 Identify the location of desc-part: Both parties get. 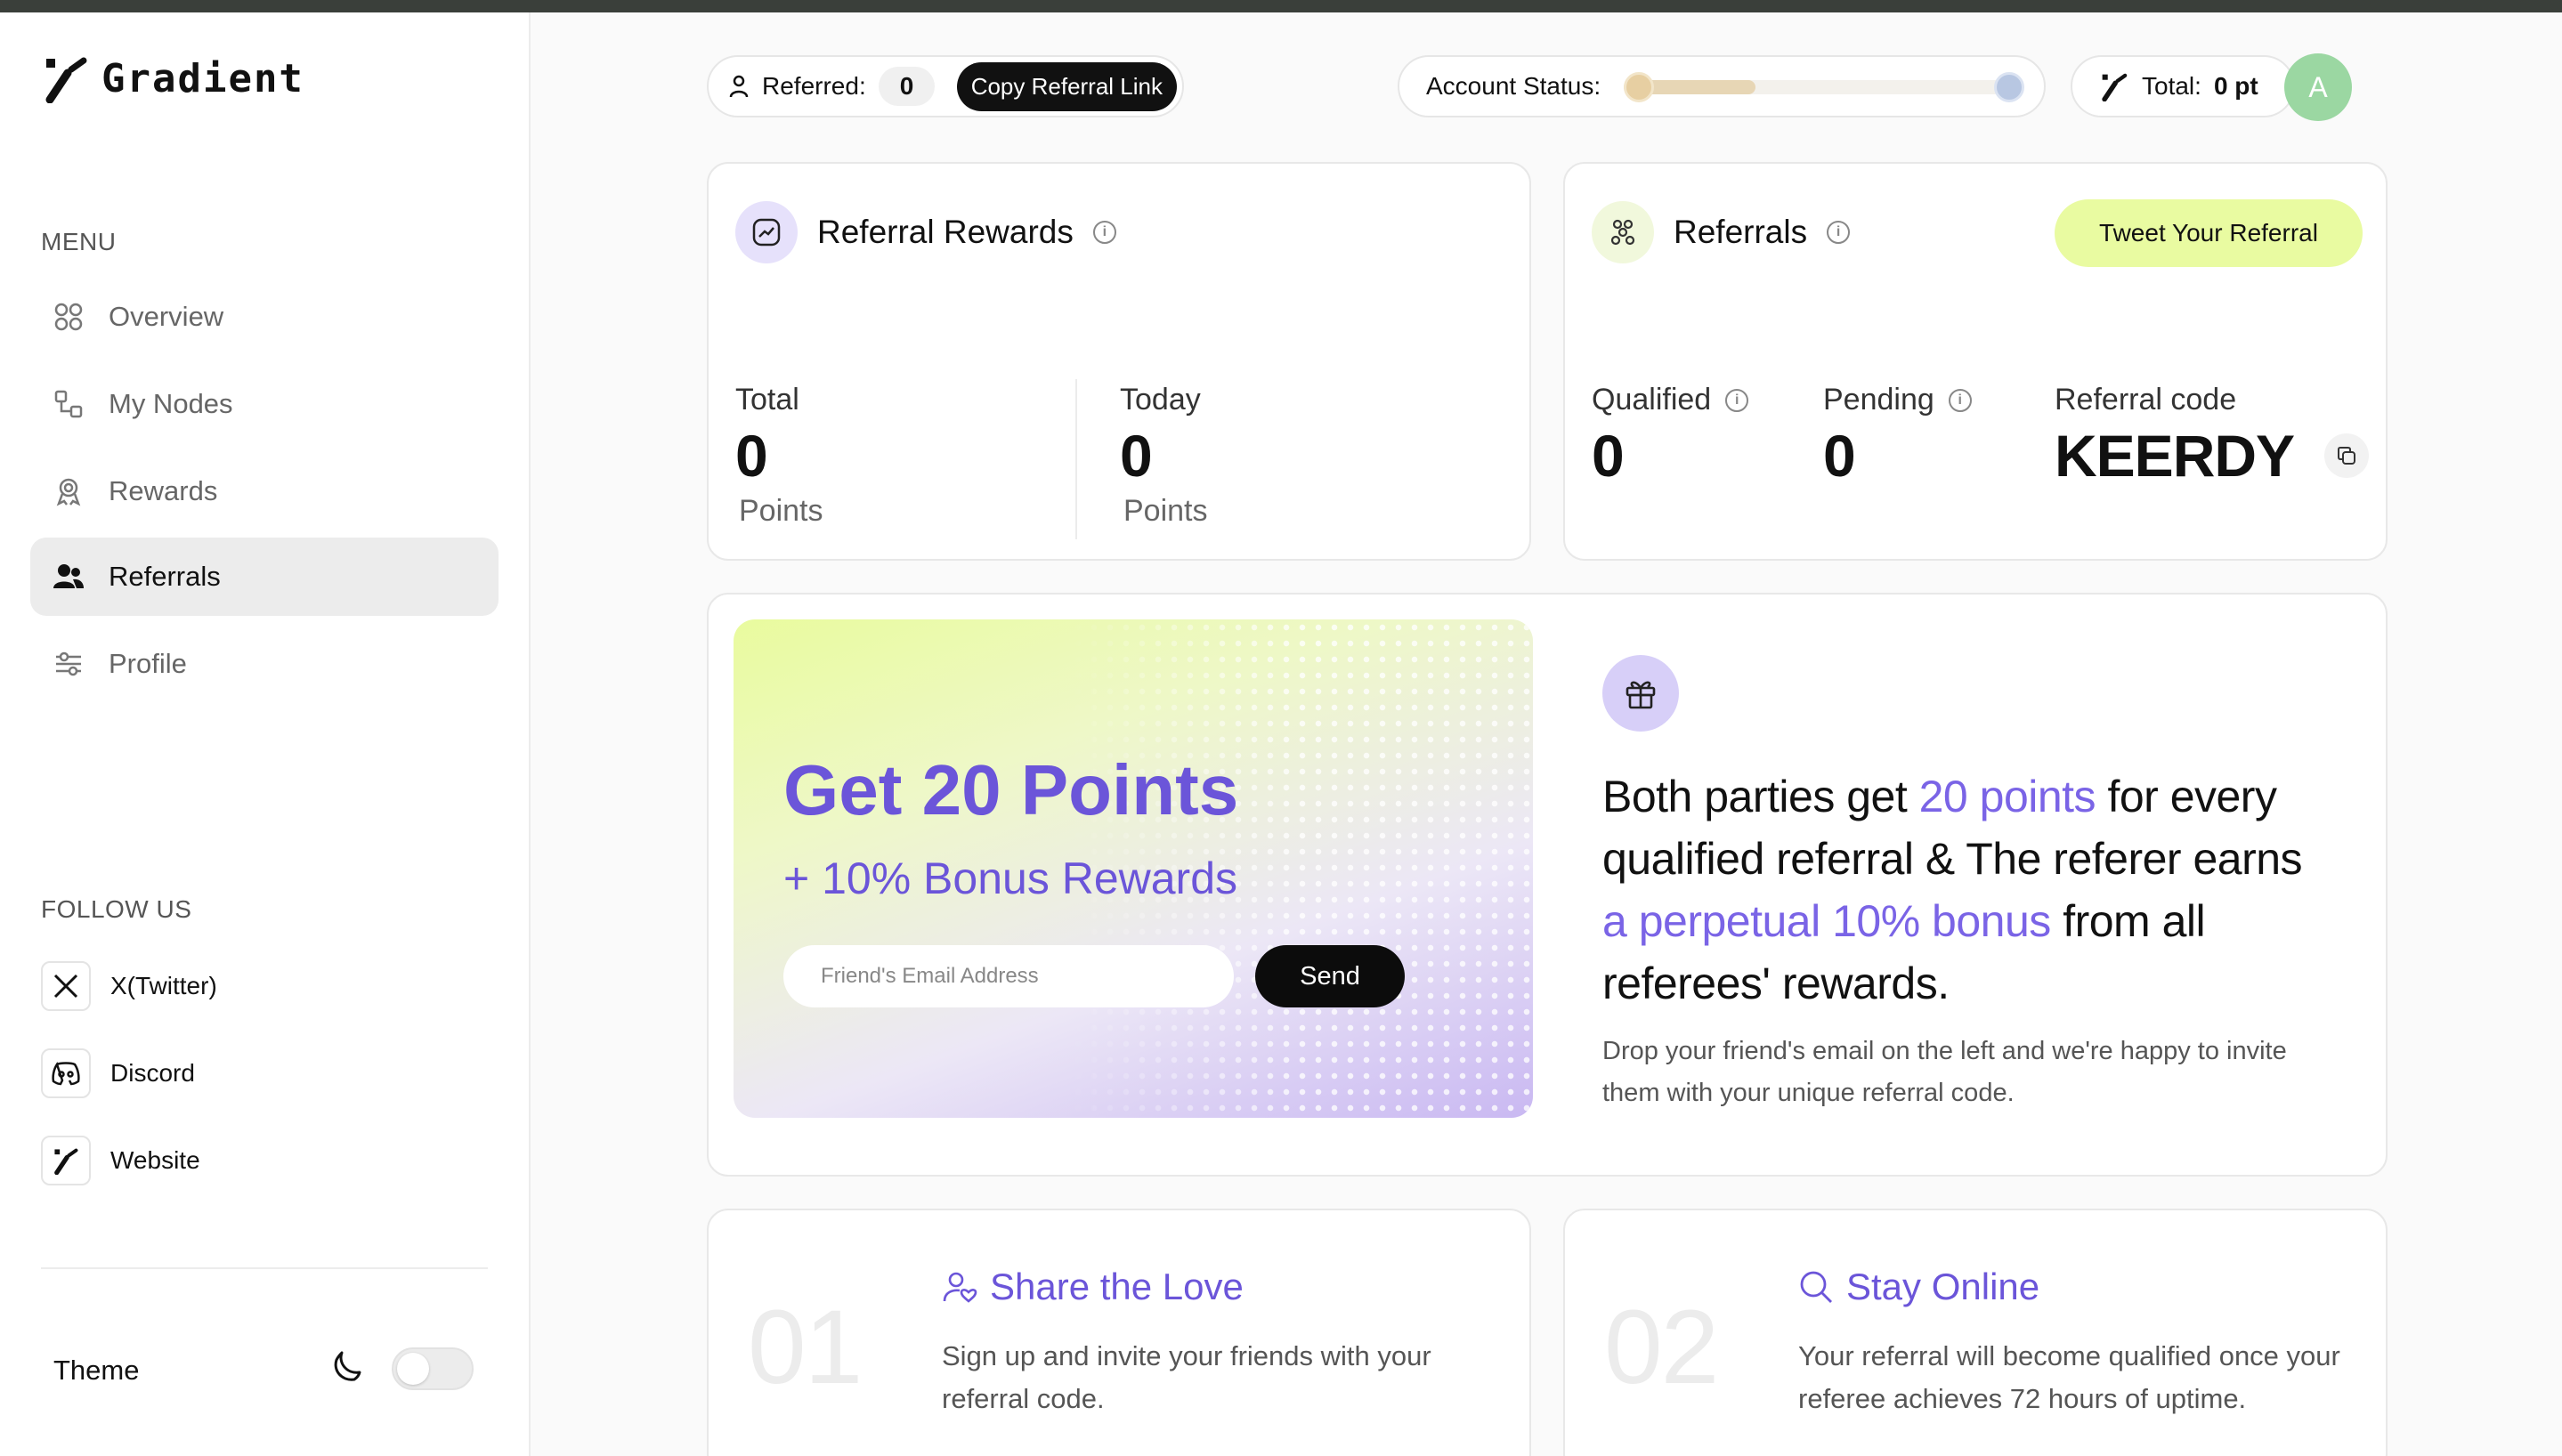
(1760, 796).